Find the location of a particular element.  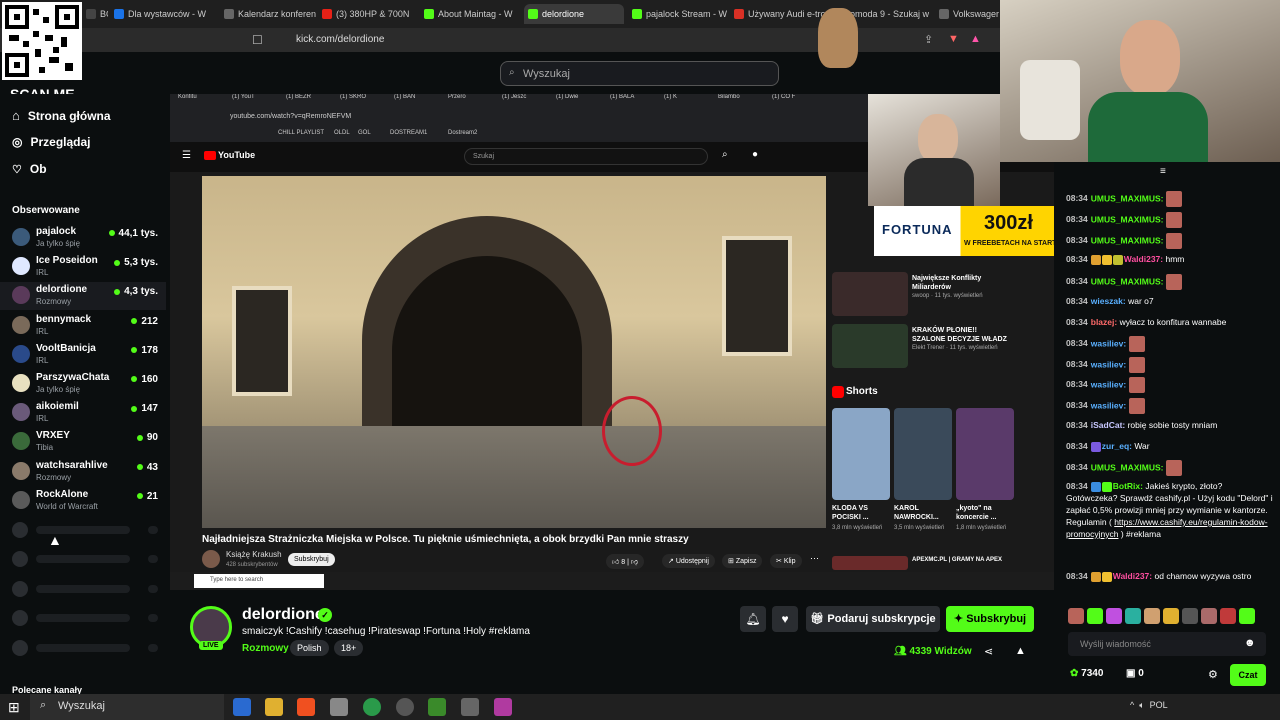

following-item: ParszywaChata Ja tylko śpię 160 is located at coordinates (83, 384).